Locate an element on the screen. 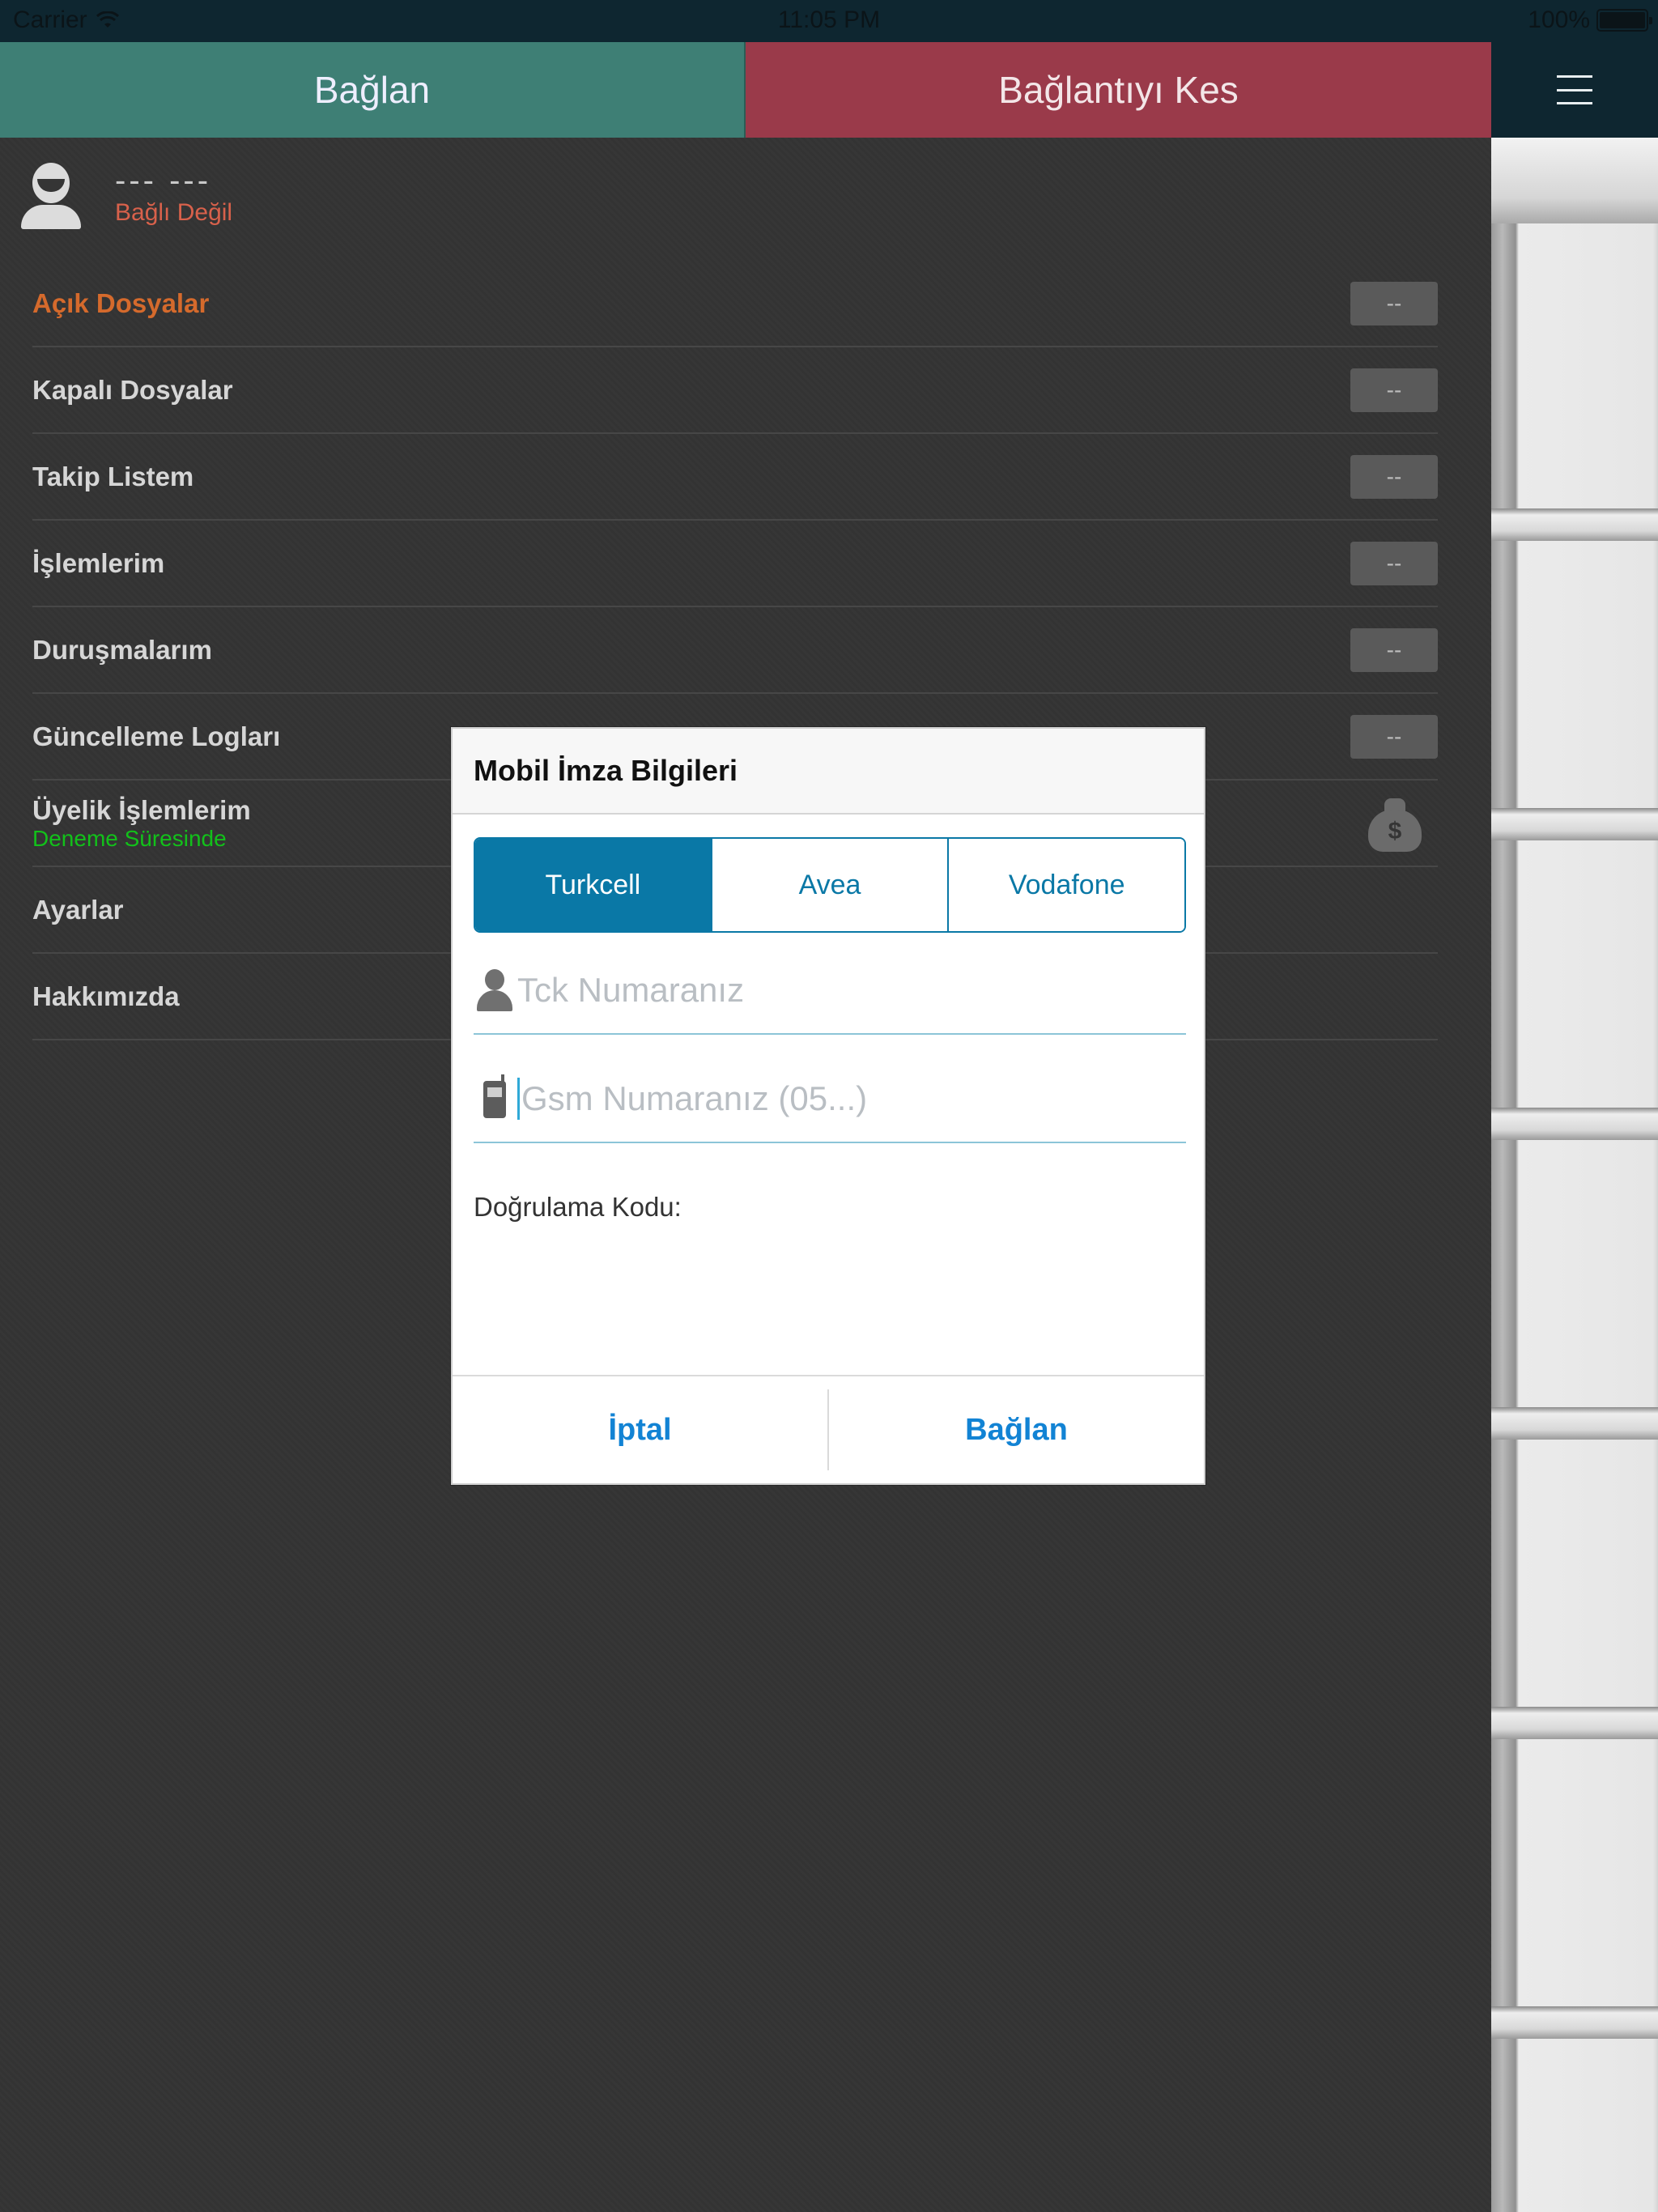  user-info: --- --- Bağlı Değil is located at coordinates (125, 196).